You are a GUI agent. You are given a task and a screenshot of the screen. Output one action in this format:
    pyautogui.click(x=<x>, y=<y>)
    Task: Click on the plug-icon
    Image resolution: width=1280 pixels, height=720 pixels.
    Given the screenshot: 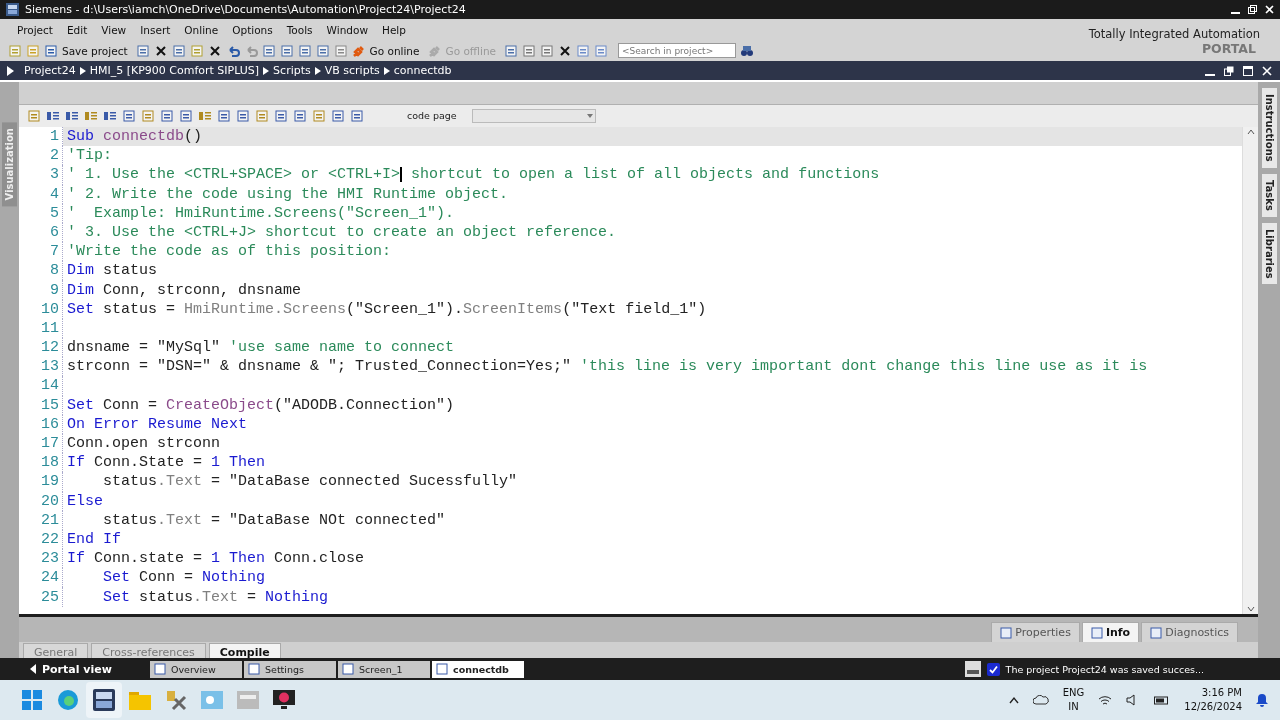 What is the action you would take?
    pyautogui.click(x=358, y=50)
    